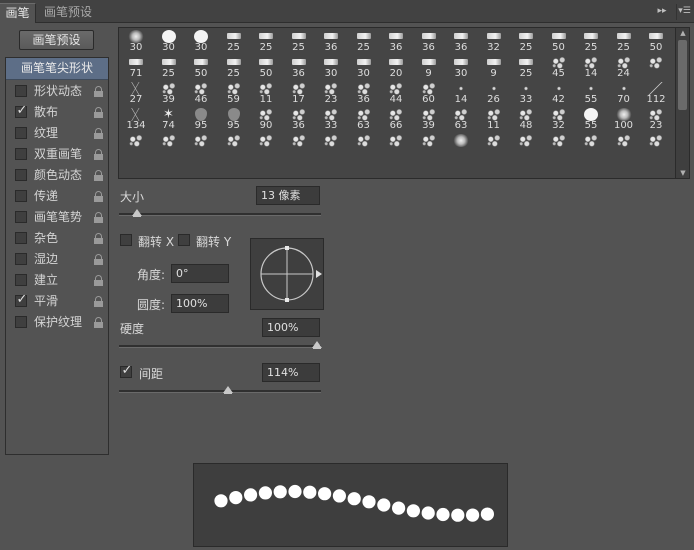 The image size is (694, 550). Describe the element at coordinates (18, 13) in the screenshot. I see `tab-brush: 画笔` at that location.